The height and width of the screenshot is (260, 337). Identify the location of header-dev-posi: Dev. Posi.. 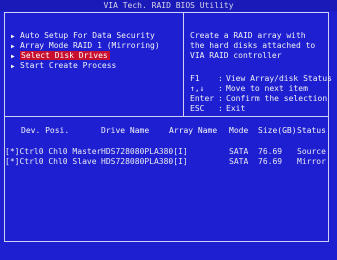
(45, 130).